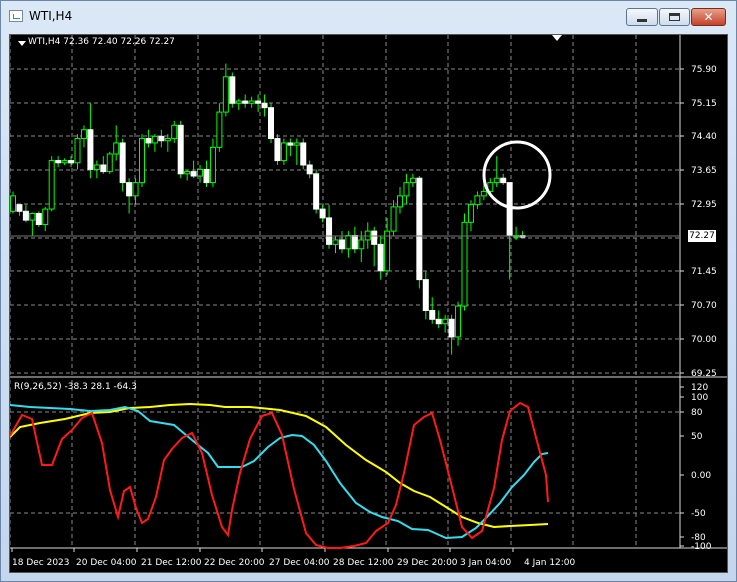 This screenshot has width=737, height=582. Describe the element at coordinates (699, 388) in the screenshot. I see `indicator-axis-label: 120` at that location.